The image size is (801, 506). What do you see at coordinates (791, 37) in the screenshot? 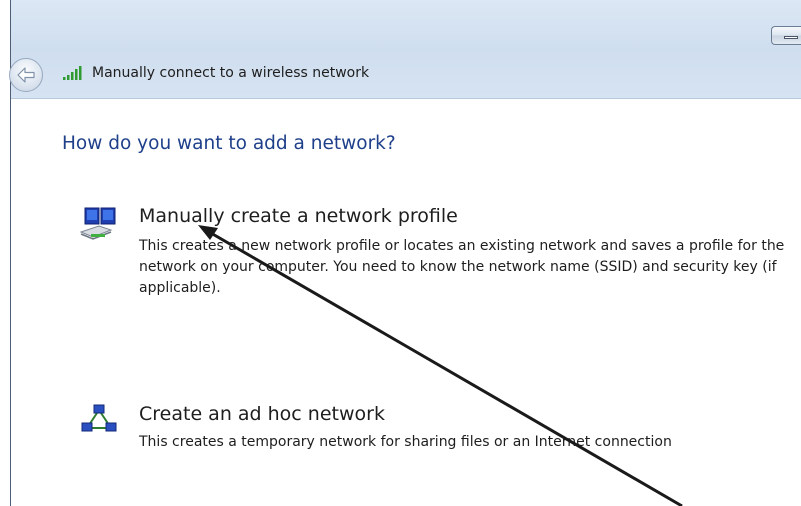
I see `minimize-icon` at bounding box center [791, 37].